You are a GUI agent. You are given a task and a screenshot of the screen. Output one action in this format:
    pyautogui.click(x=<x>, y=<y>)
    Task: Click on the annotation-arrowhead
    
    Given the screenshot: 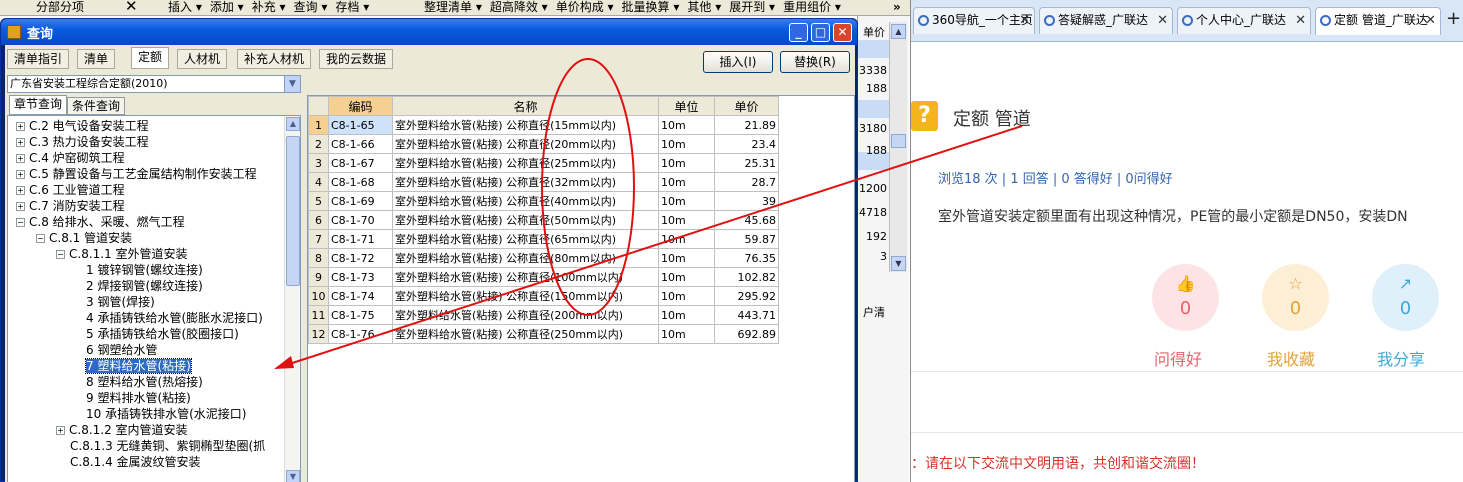 What is the action you would take?
    pyautogui.click(x=284, y=362)
    